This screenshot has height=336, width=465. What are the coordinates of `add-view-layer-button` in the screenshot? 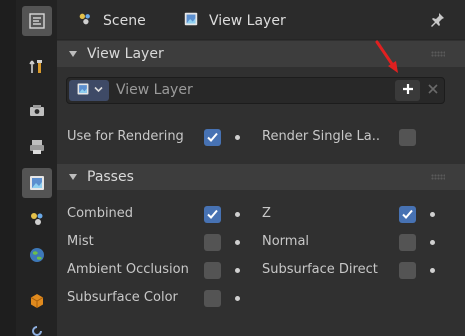 It's located at (407, 90).